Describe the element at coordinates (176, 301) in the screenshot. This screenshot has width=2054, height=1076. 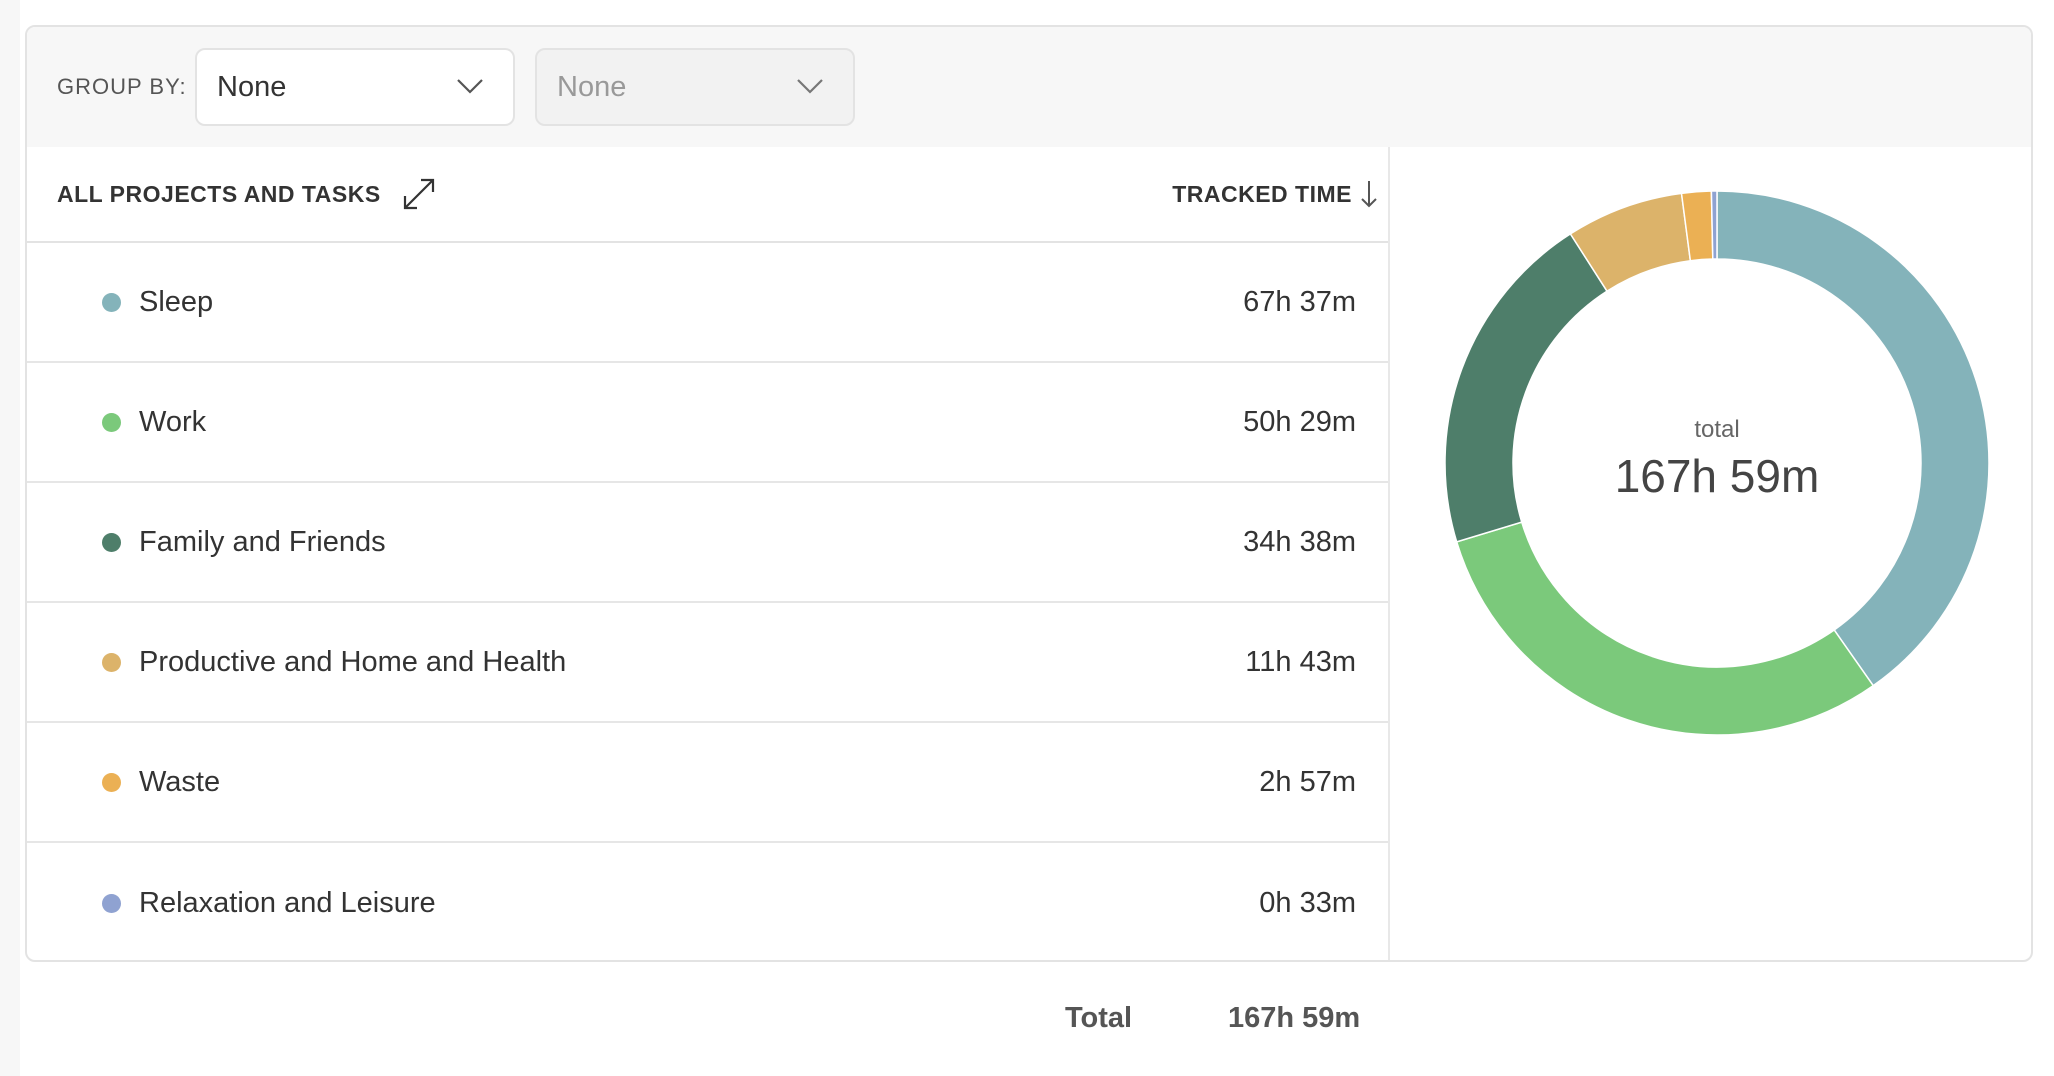
I see `project-label: Sleep` at that location.